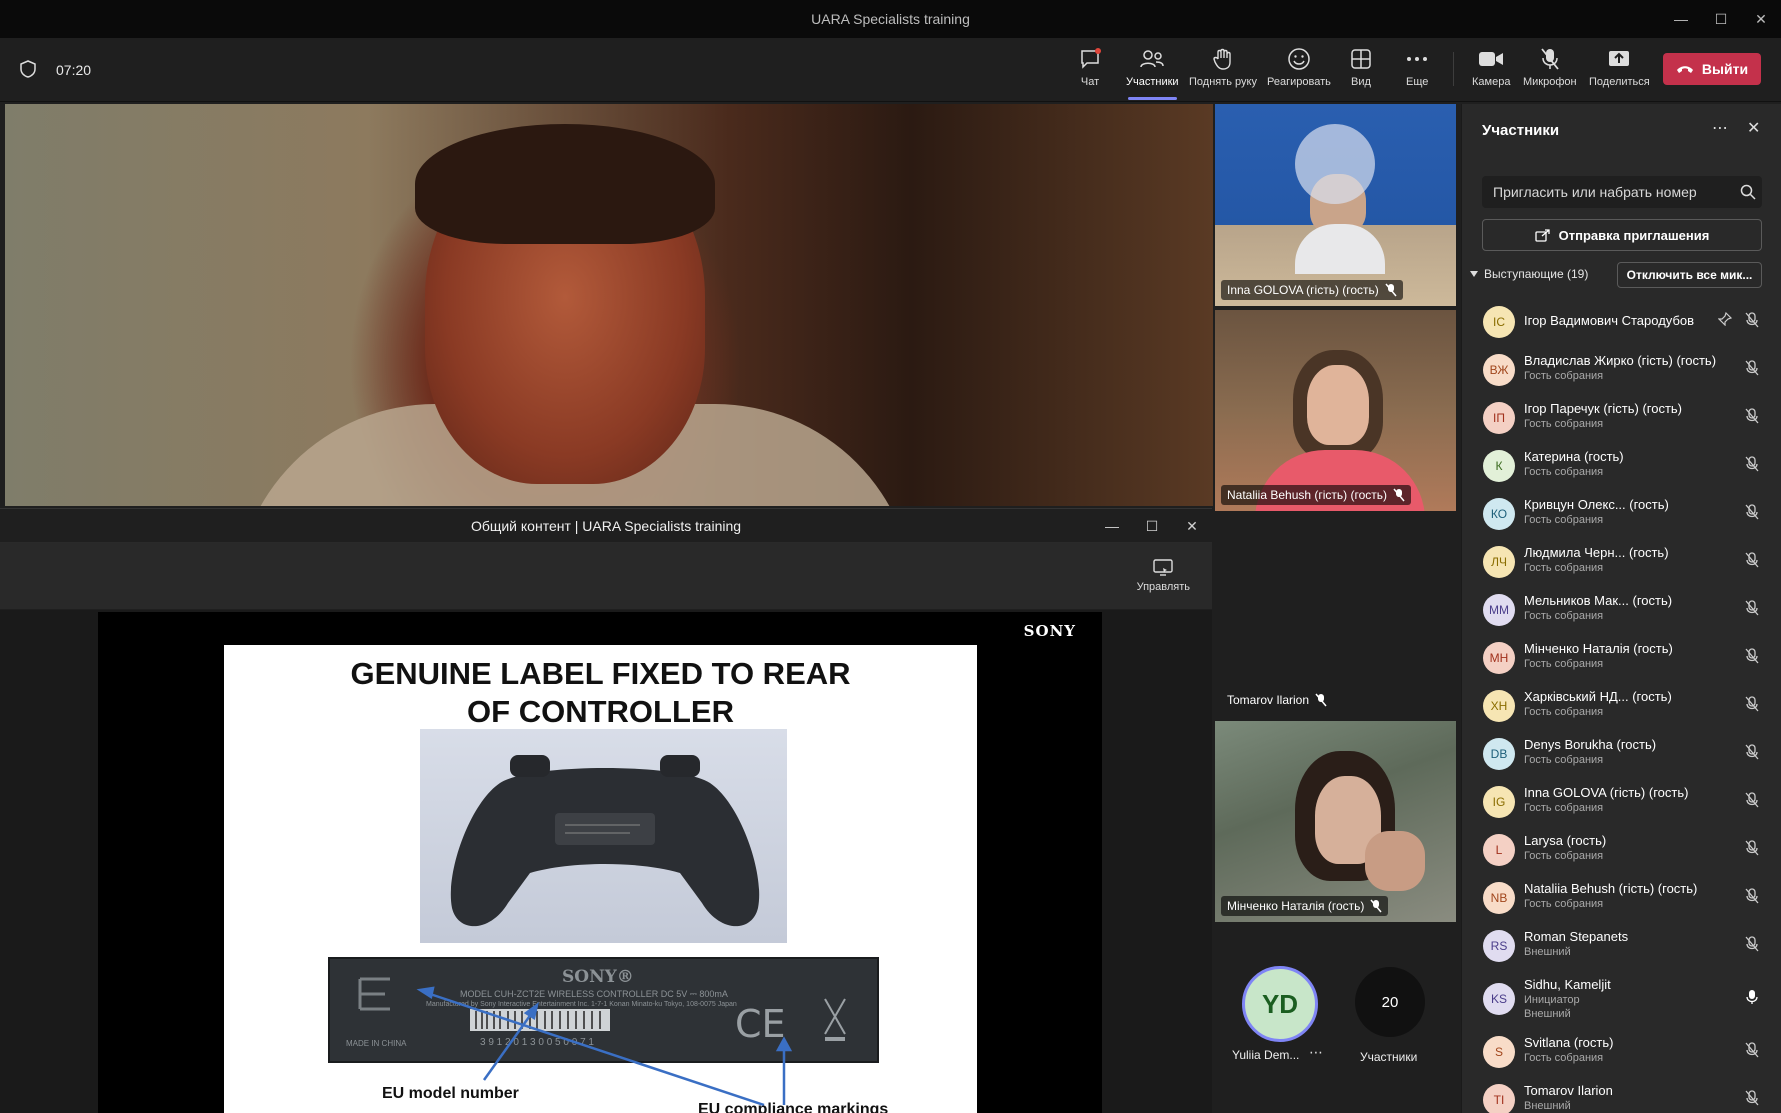 Image resolution: width=1781 pixels, height=1113 pixels. What do you see at coordinates (1335, 821) in the screenshot?
I see `video-tile: Мінченко Наталія (гость)` at bounding box center [1335, 821].